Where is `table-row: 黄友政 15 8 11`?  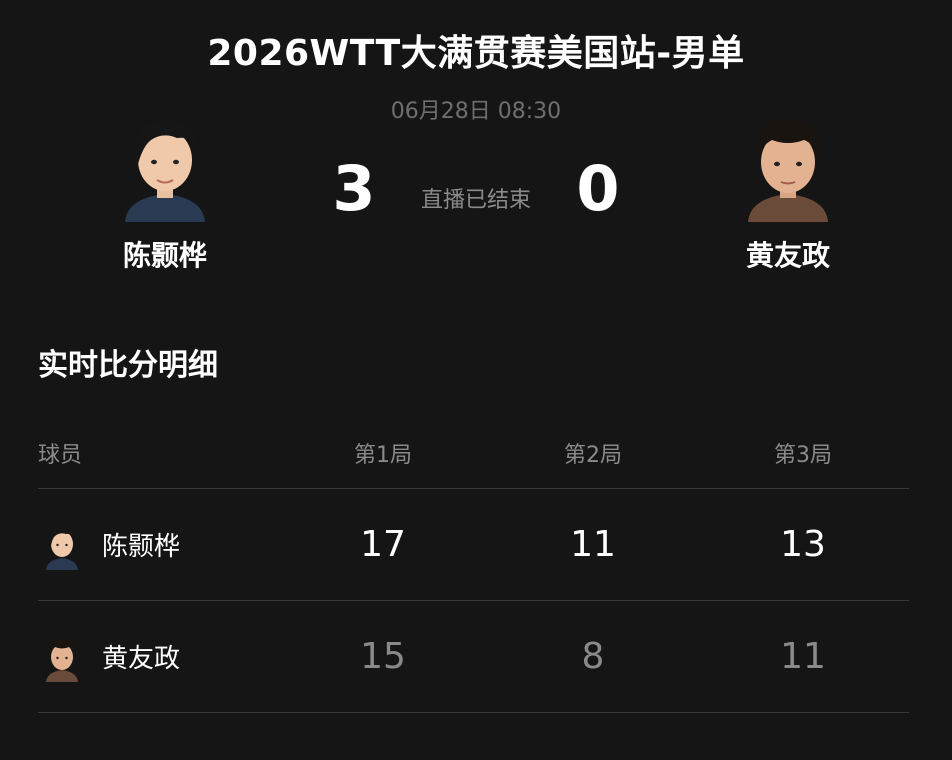 table-row: 黄友政 15 8 11 is located at coordinates (473, 657).